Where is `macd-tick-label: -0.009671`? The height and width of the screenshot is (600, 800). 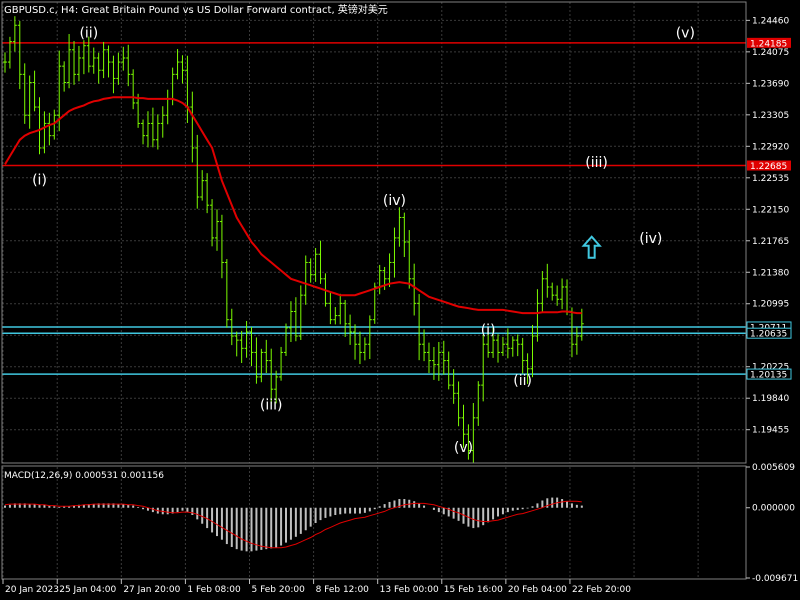 macd-tick-label: -0.009671 is located at coordinates (775, 579).